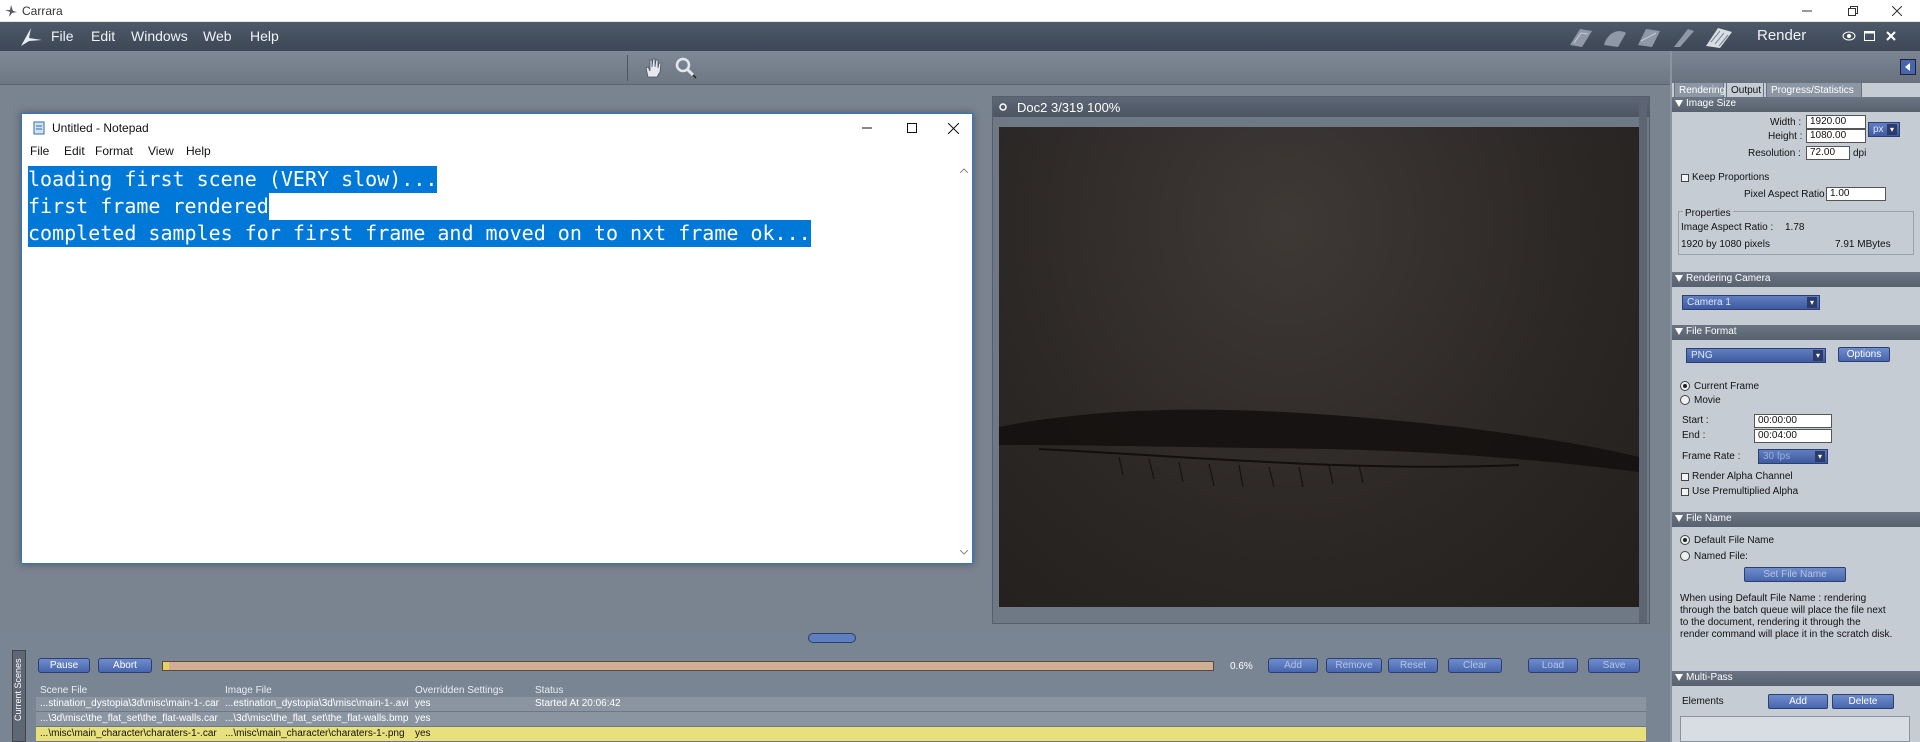 The width and height of the screenshot is (1920, 742). Describe the element at coordinates (1614, 665) in the screenshot. I see `queue-save-button: Save` at that location.